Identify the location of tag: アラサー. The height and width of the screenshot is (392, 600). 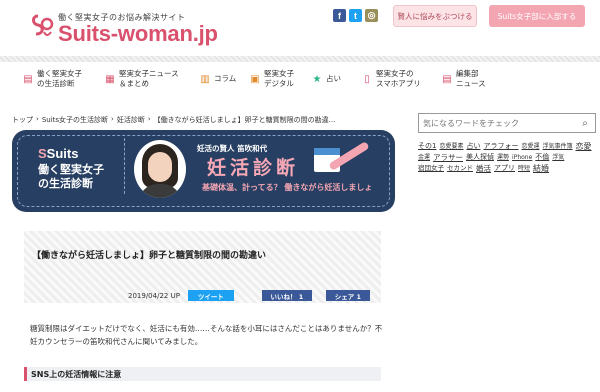
(448, 157).